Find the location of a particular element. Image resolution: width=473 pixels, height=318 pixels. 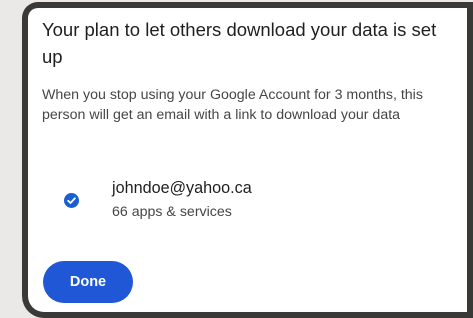

recipient-services: 66 apps & services is located at coordinates (172, 212).